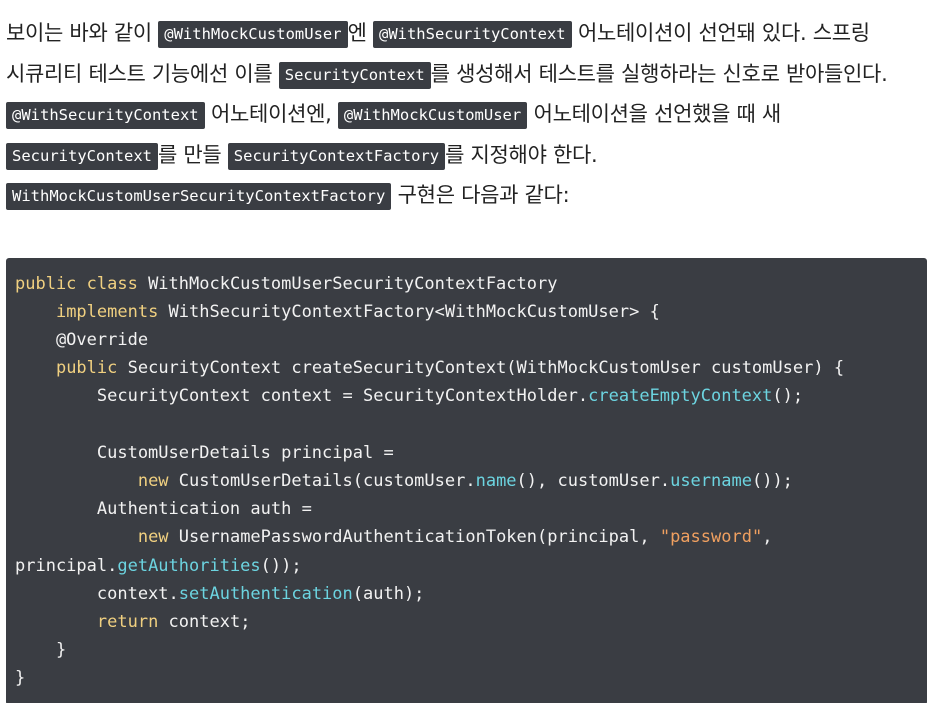 The width and height of the screenshot is (936, 703). I want to click on string-literal: "password", so click(711, 537).